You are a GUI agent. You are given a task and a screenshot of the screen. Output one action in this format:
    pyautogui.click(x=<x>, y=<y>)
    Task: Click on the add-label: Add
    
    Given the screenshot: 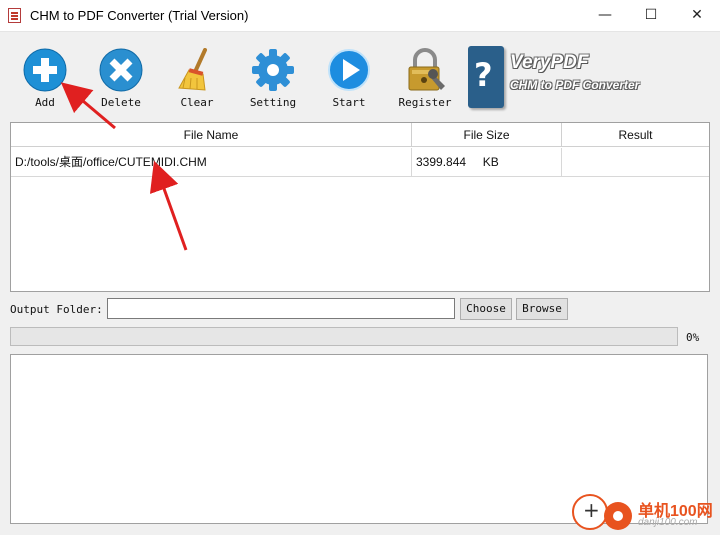 What is the action you would take?
    pyautogui.click(x=45, y=102)
    